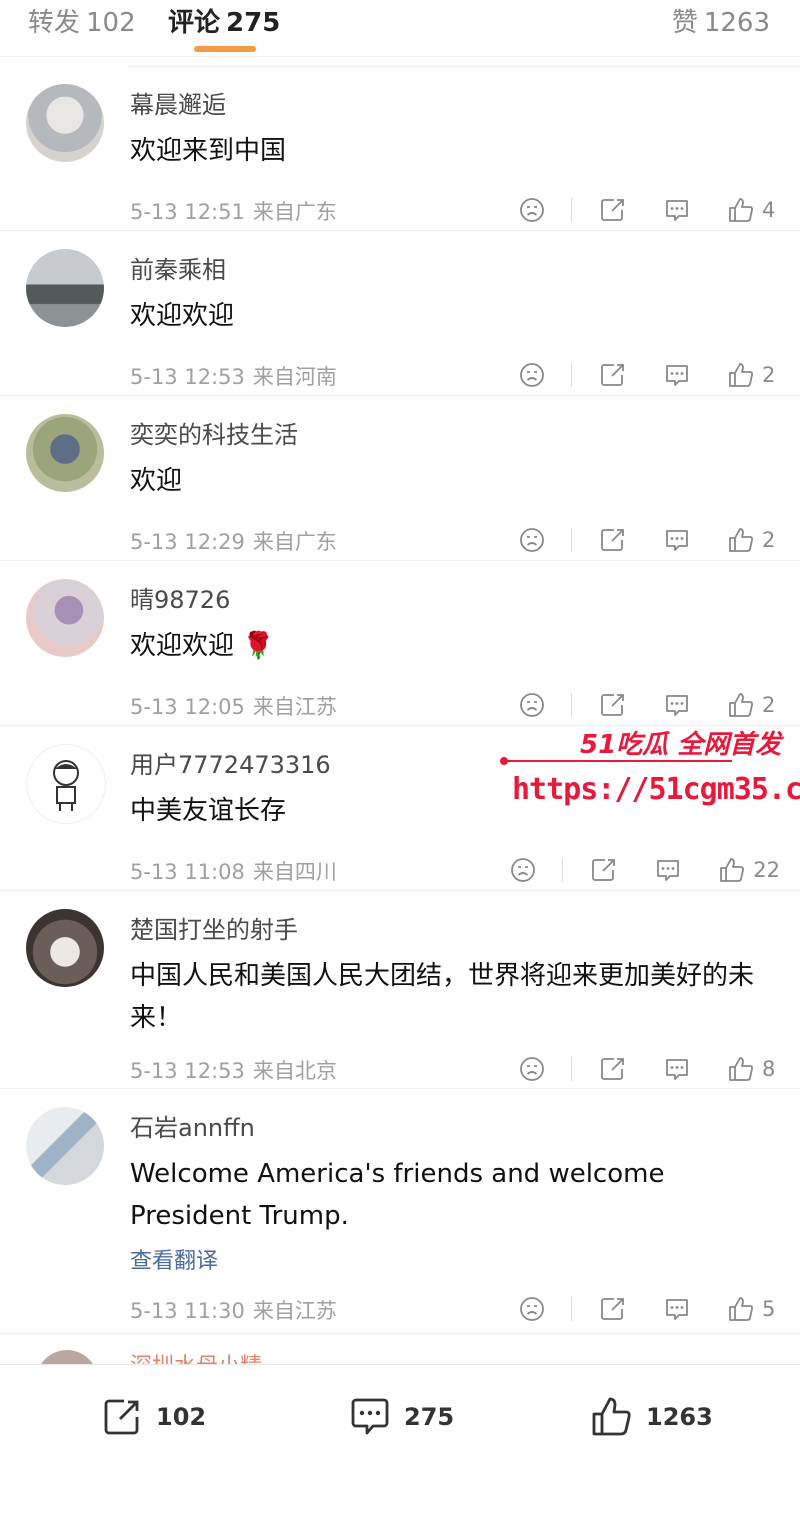  Describe the element at coordinates (736, 23) in the screenshot. I see `tab-likes-count: 1263` at that location.